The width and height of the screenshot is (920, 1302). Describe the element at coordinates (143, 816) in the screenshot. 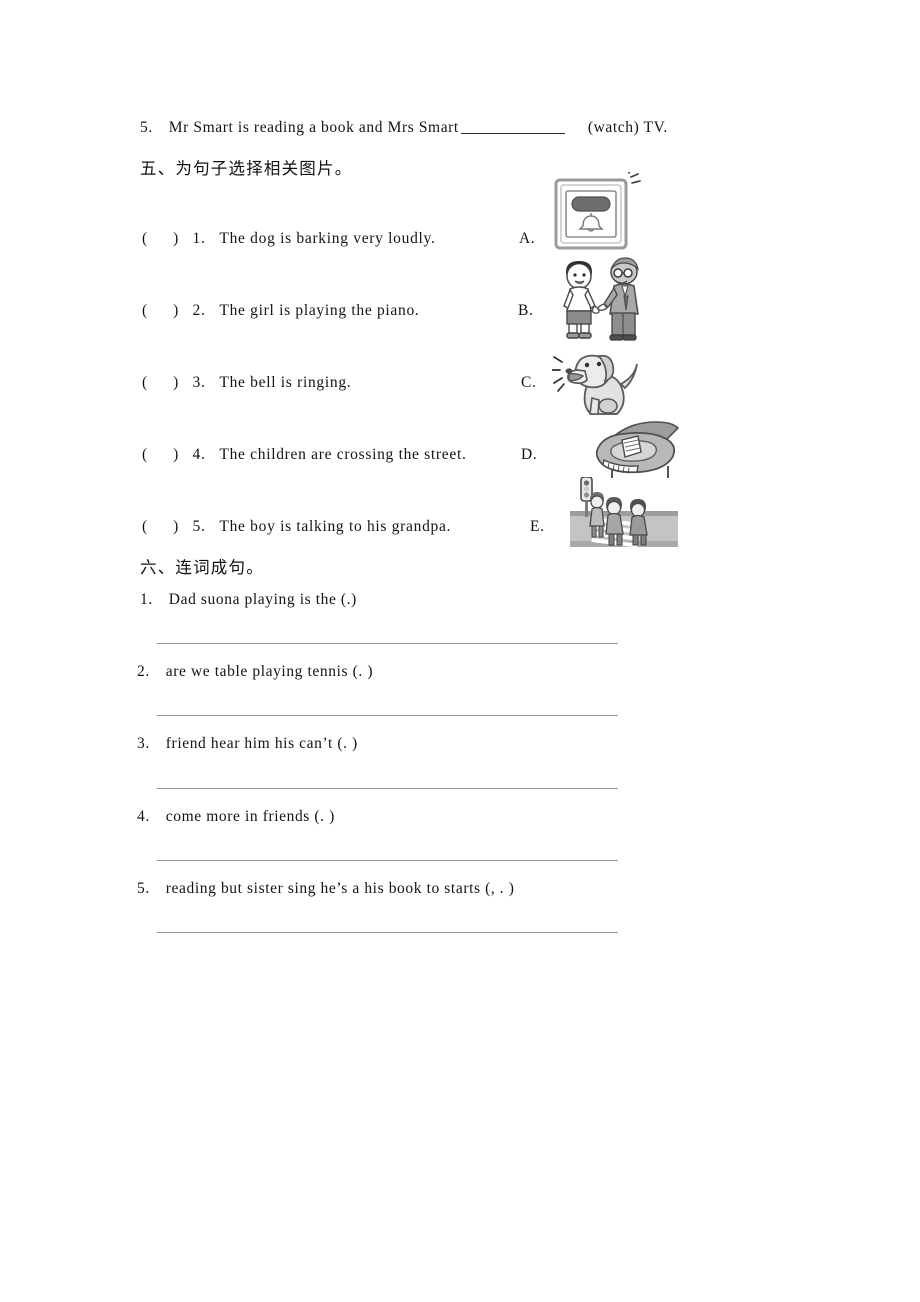

I see `reorder-item-number: 4.` at that location.